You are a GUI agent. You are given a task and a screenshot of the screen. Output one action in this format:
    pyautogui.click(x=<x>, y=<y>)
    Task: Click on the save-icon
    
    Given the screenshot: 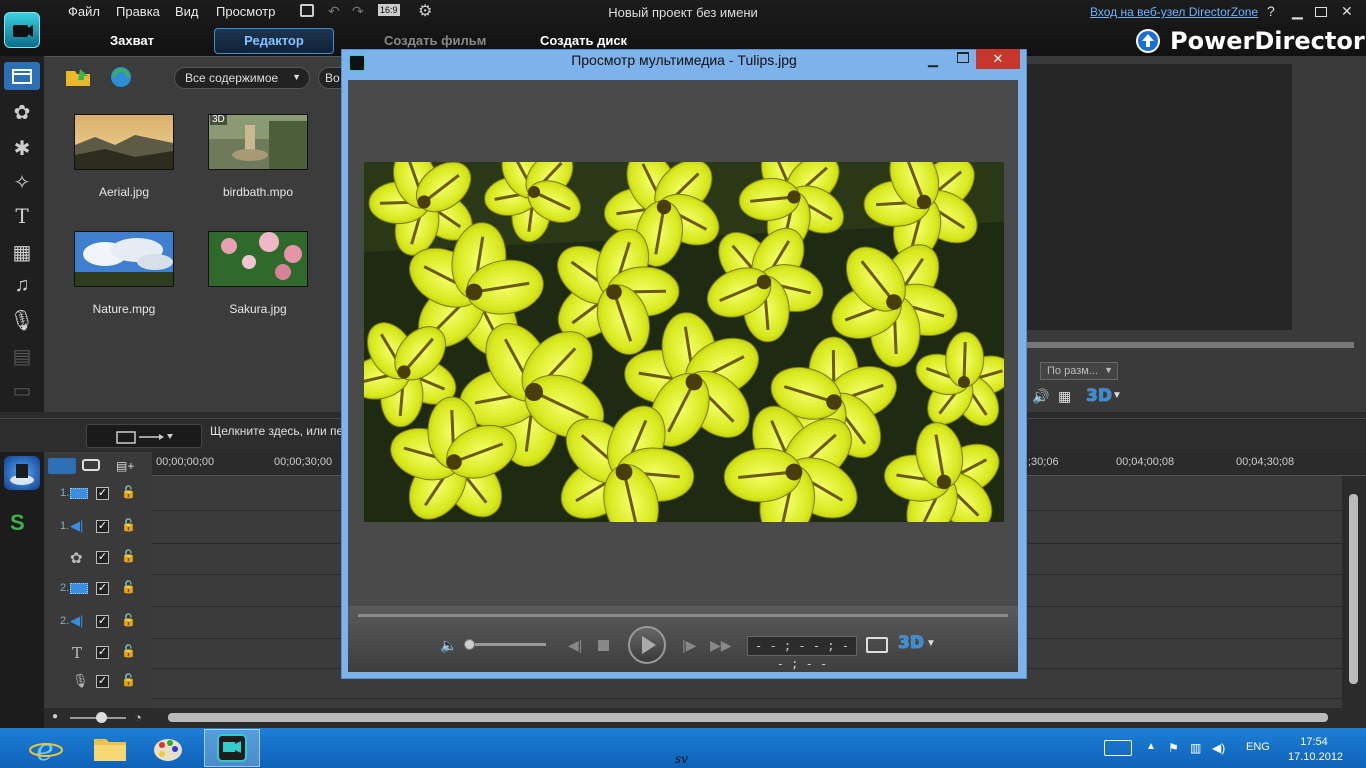 What is the action you would take?
    pyautogui.click(x=307, y=10)
    